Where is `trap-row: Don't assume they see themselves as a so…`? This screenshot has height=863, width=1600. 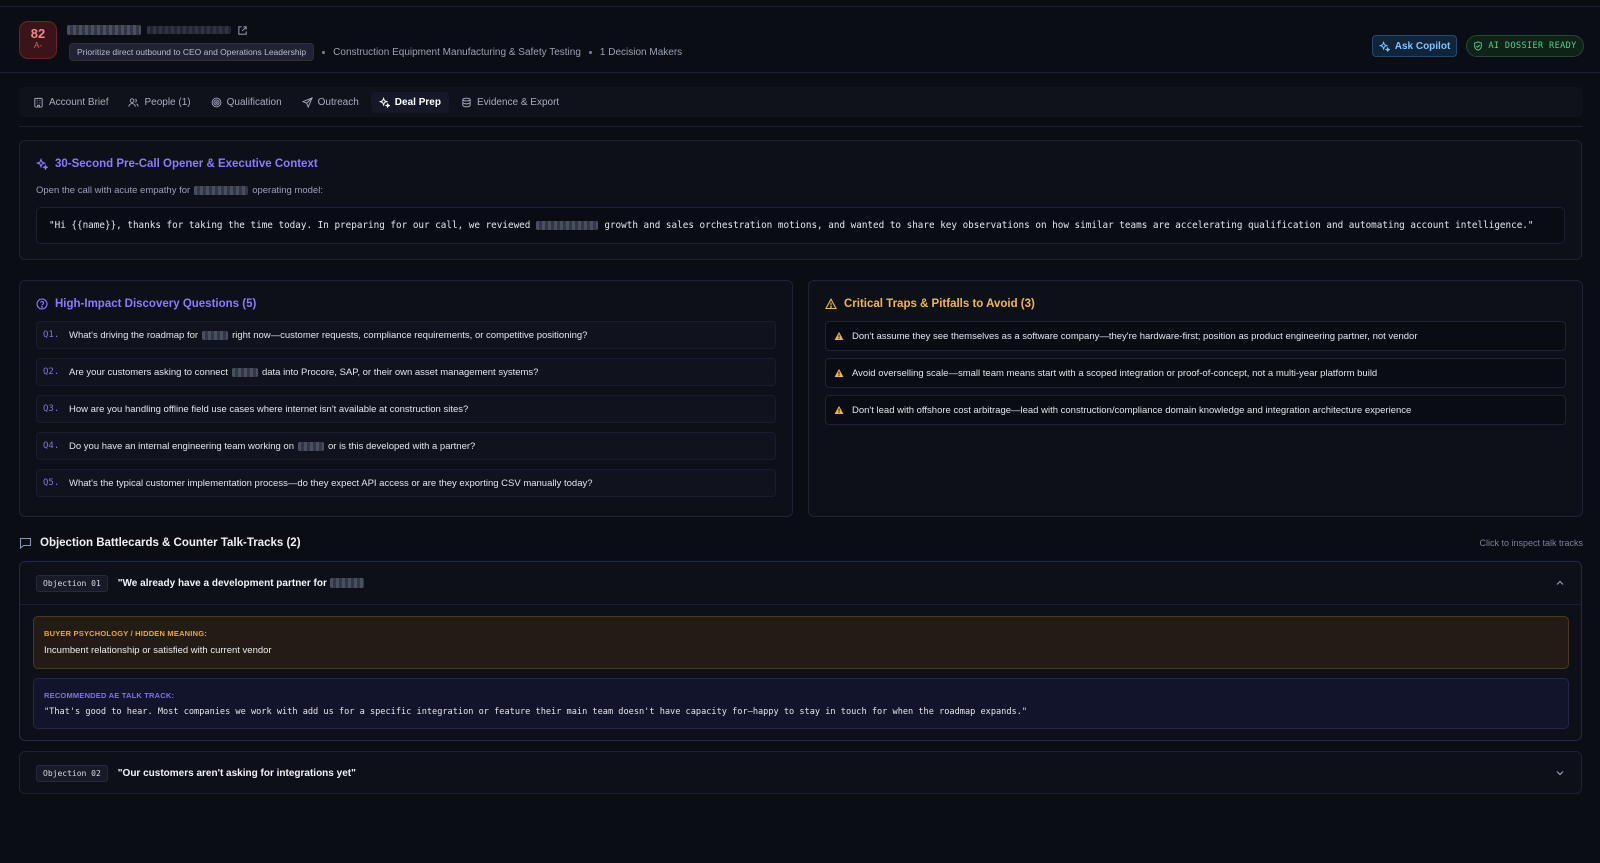
trap-row: Don't assume they see themselves as a so… is located at coordinates (1195, 336).